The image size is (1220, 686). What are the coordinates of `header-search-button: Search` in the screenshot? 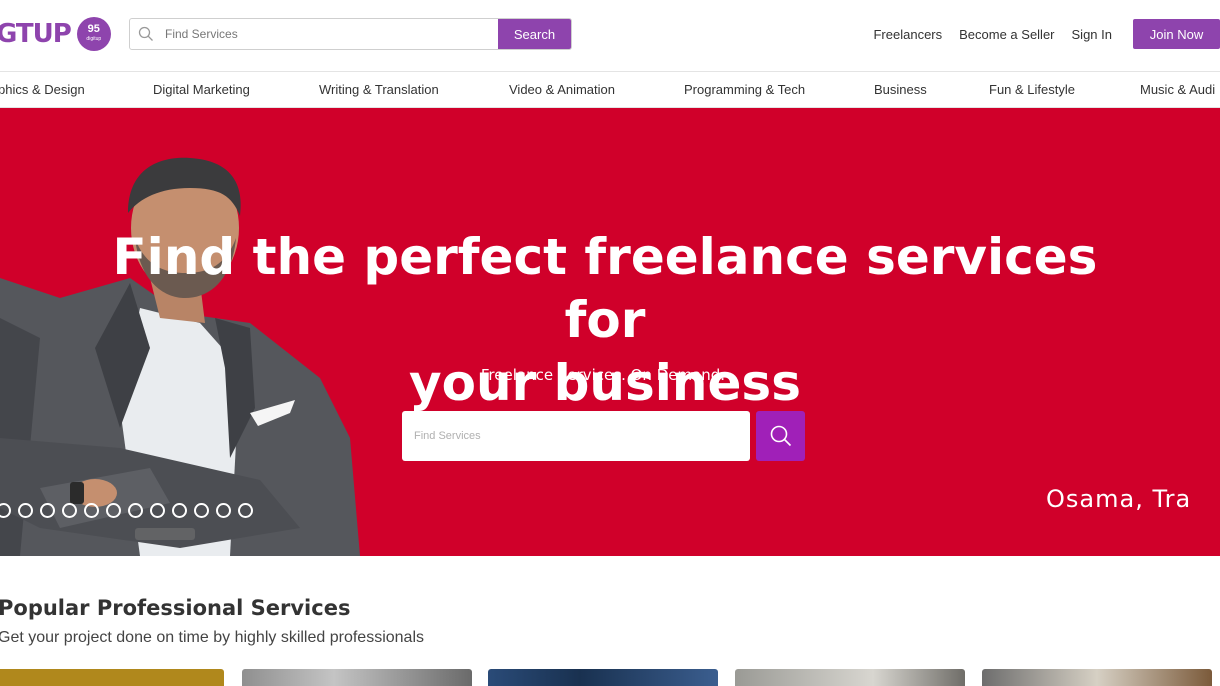 It's located at (534, 34).